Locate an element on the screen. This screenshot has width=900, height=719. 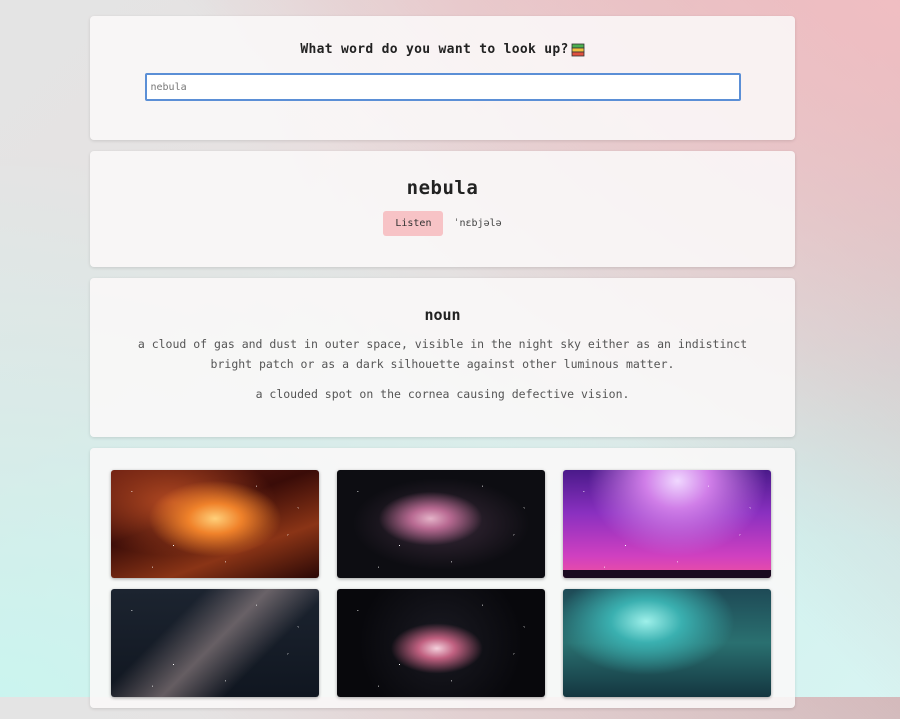
aurora-image is located at coordinates (667, 643).